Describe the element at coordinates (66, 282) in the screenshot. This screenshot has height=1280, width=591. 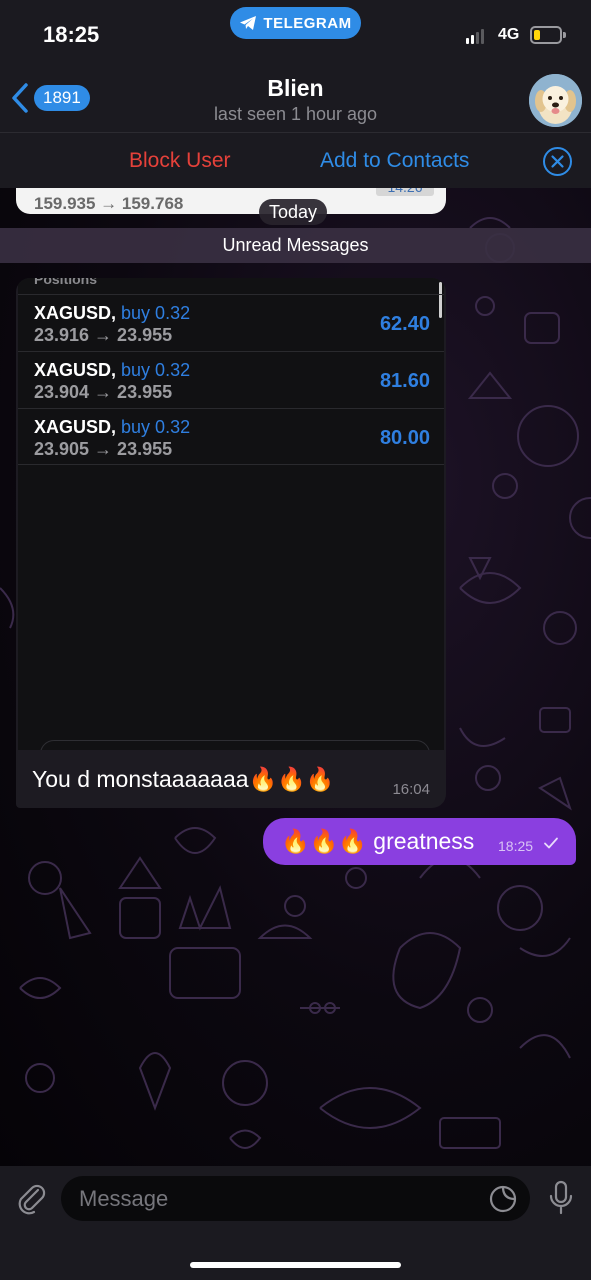
I see `positions-header: Positions` at that location.